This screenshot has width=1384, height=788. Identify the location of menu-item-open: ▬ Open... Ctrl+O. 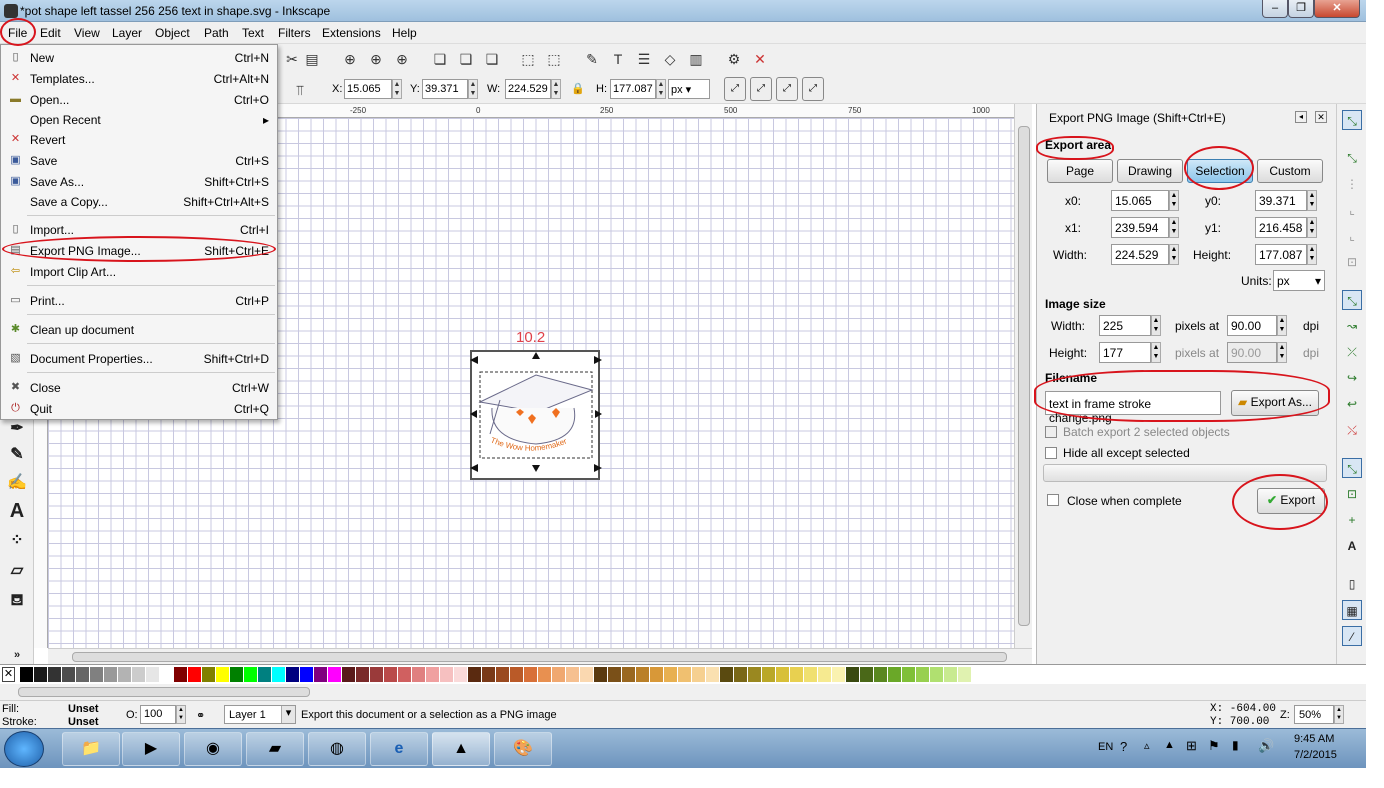
(139, 100).